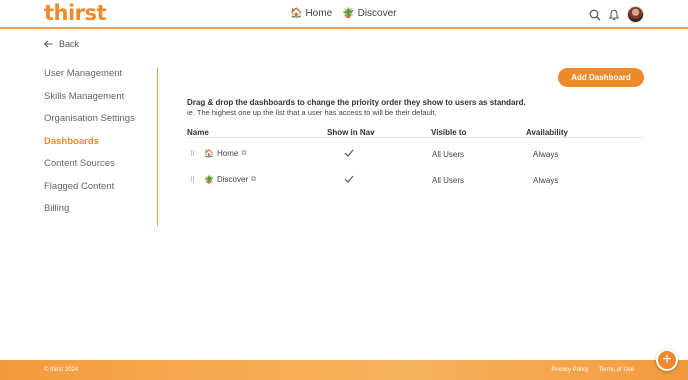 This screenshot has height=380, width=688. I want to click on terms-of-use-link: Terms of Use, so click(616, 370).